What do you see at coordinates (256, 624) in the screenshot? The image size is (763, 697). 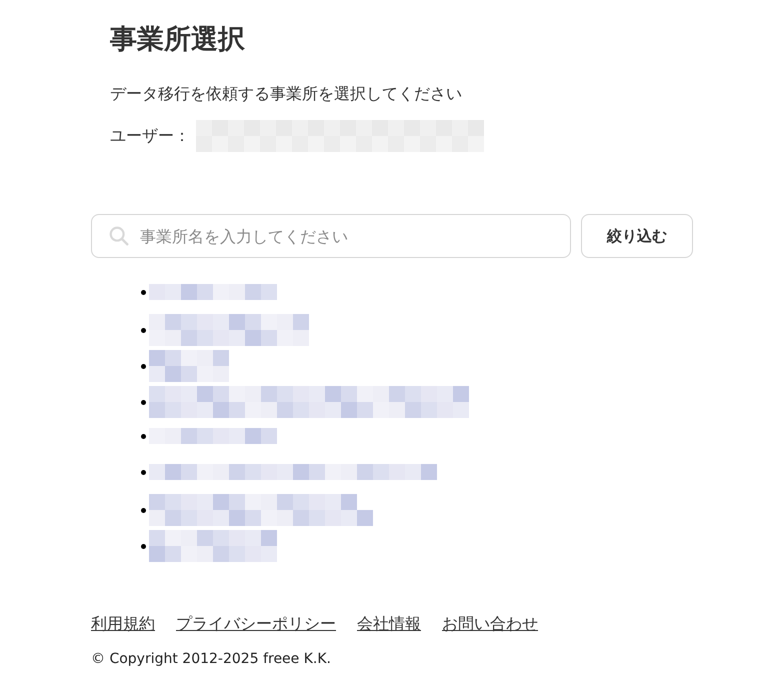 I see `footer-link: プライバシーポリシー` at bounding box center [256, 624].